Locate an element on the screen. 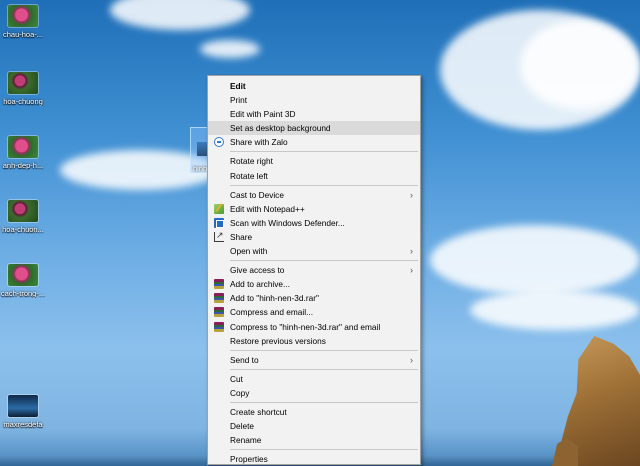 Image resolution: width=640 pixels, height=466 pixels. menu-item-share: Share is located at coordinates (314, 236).